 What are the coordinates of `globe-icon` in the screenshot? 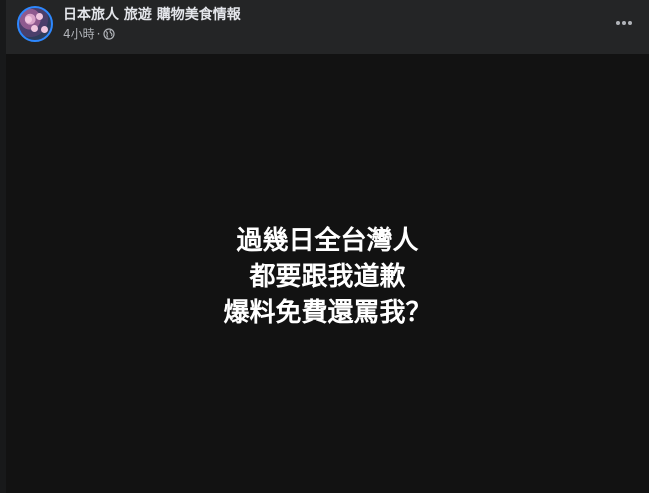 It's located at (109, 34).